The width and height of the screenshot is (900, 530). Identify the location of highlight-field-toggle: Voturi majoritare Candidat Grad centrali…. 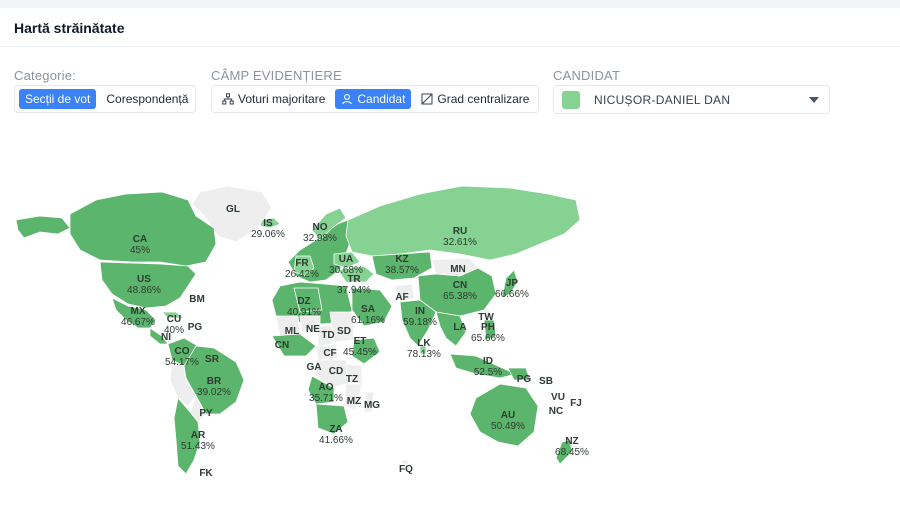
(375, 99).